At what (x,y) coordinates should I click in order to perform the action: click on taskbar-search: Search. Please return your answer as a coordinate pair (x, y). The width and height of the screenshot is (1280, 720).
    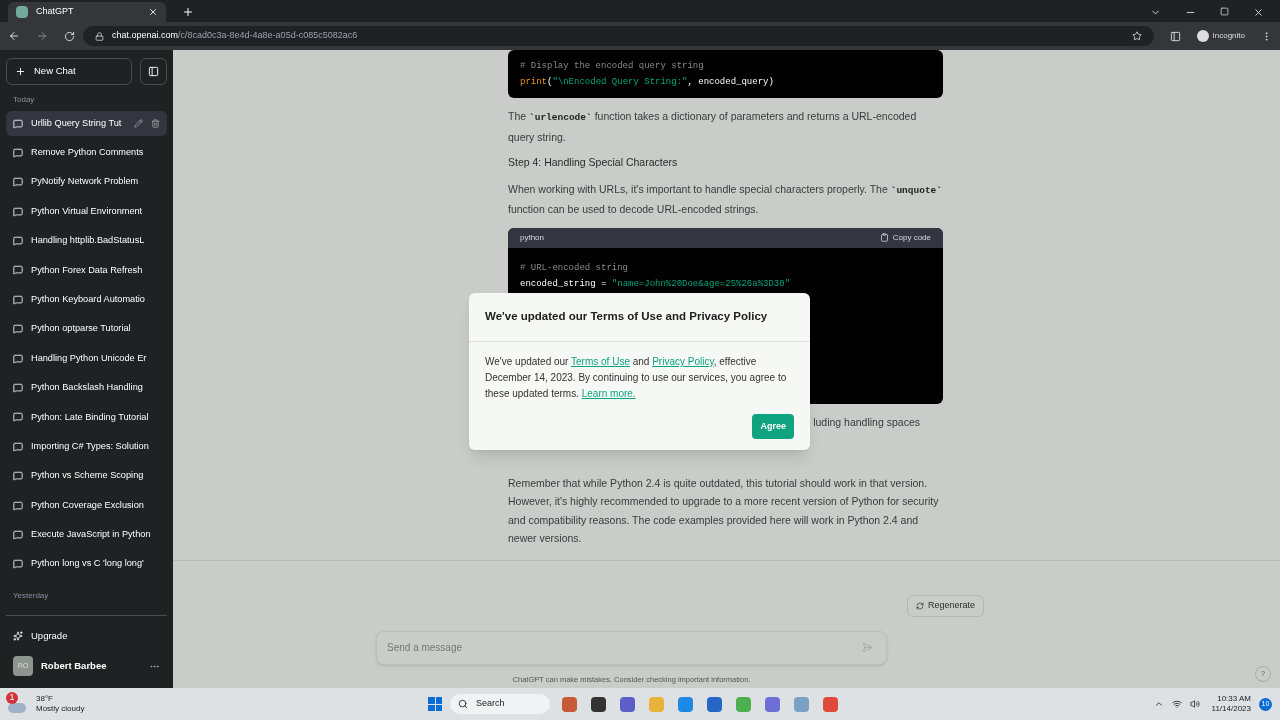
    Looking at the image, I should click on (500, 704).